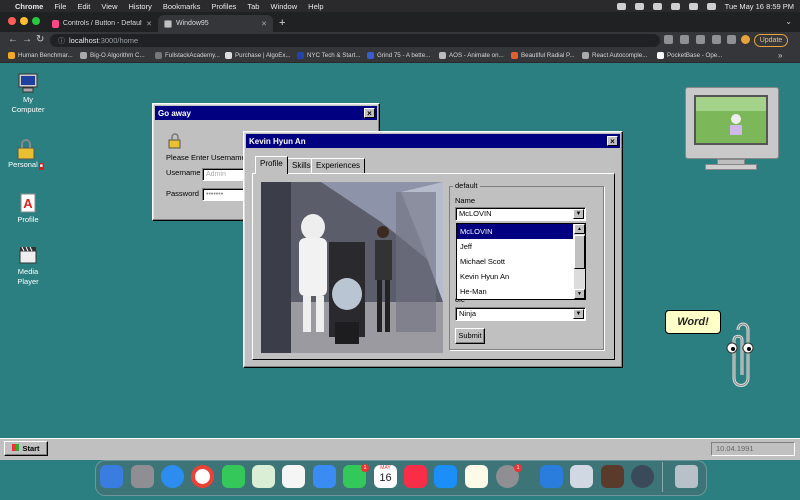 This screenshot has height=500, width=800. Describe the element at coordinates (642, 476) in the screenshot. I see `quicktime-icon` at that location.